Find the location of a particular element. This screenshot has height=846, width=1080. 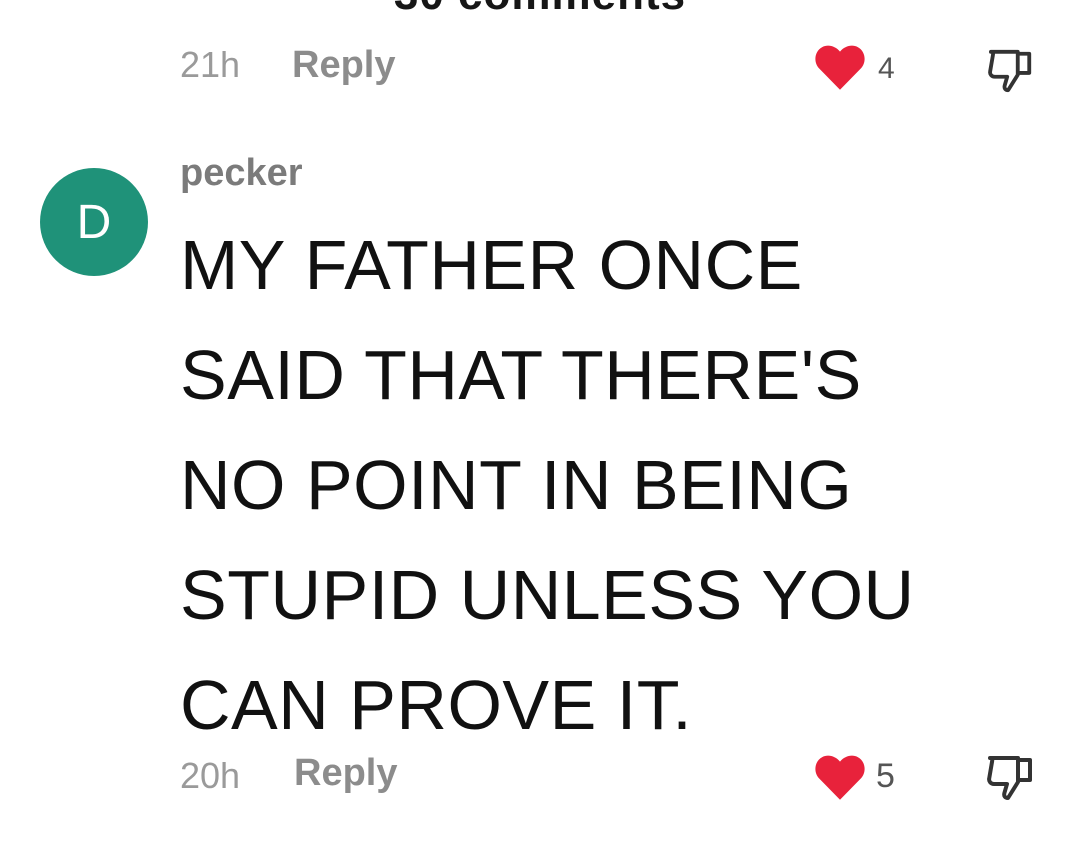

comment-username: pecker is located at coordinates (241, 173).